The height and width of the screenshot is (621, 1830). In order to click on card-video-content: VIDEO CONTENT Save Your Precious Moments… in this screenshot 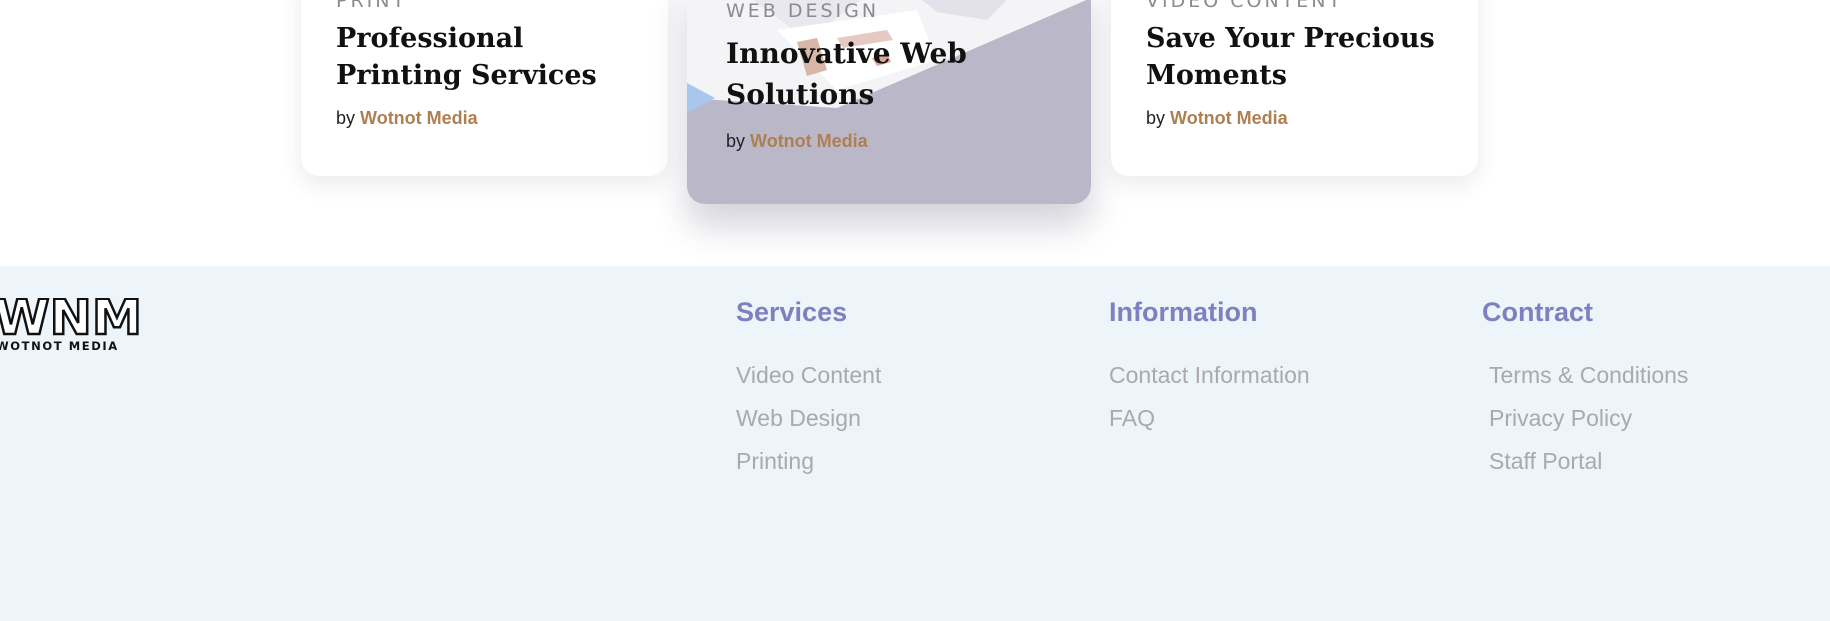, I will do `click(1294, 88)`.